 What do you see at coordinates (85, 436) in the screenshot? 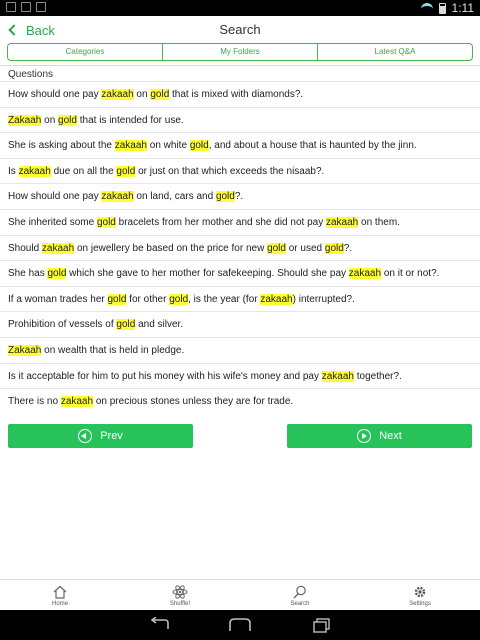
I see `prev-icon` at bounding box center [85, 436].